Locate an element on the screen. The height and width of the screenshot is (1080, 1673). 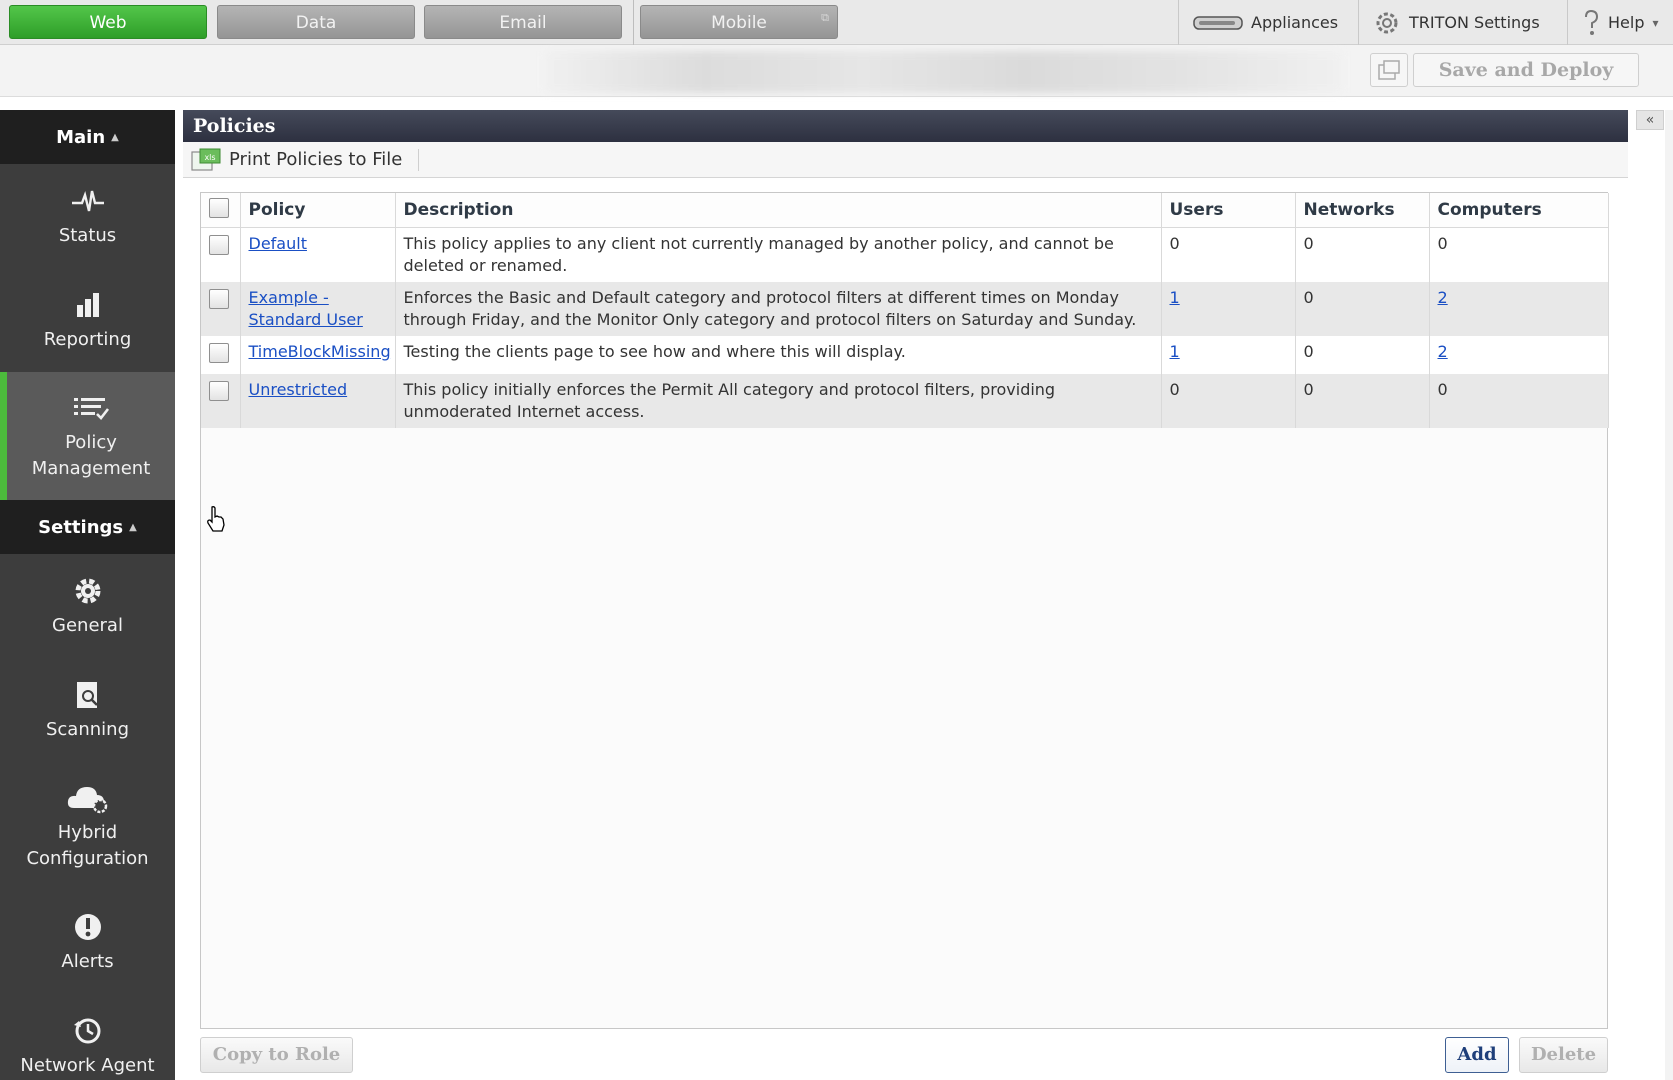
appliances-label: Appliances is located at coordinates (1295, 22).